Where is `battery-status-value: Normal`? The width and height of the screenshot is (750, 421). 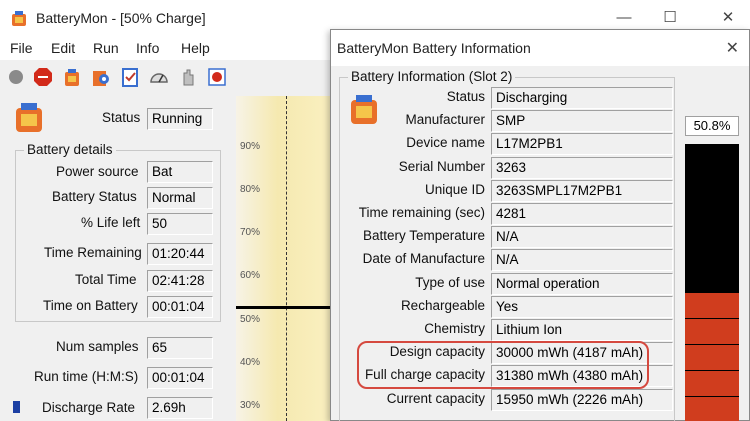
battery-status-value: Normal is located at coordinates (180, 198).